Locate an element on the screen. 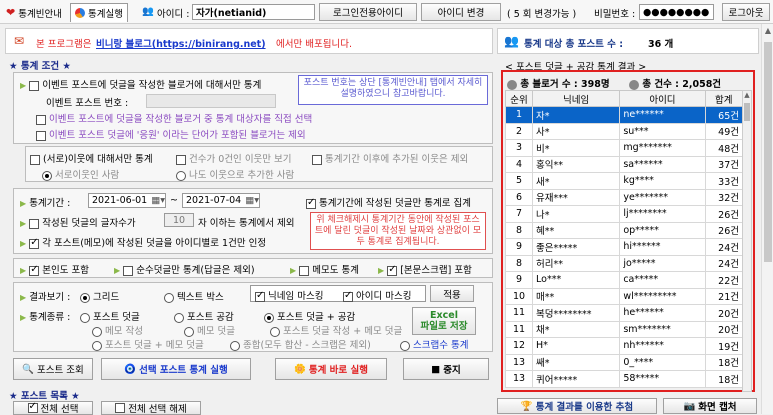  opt-scrap-checkbox is located at coordinates (392, 270).